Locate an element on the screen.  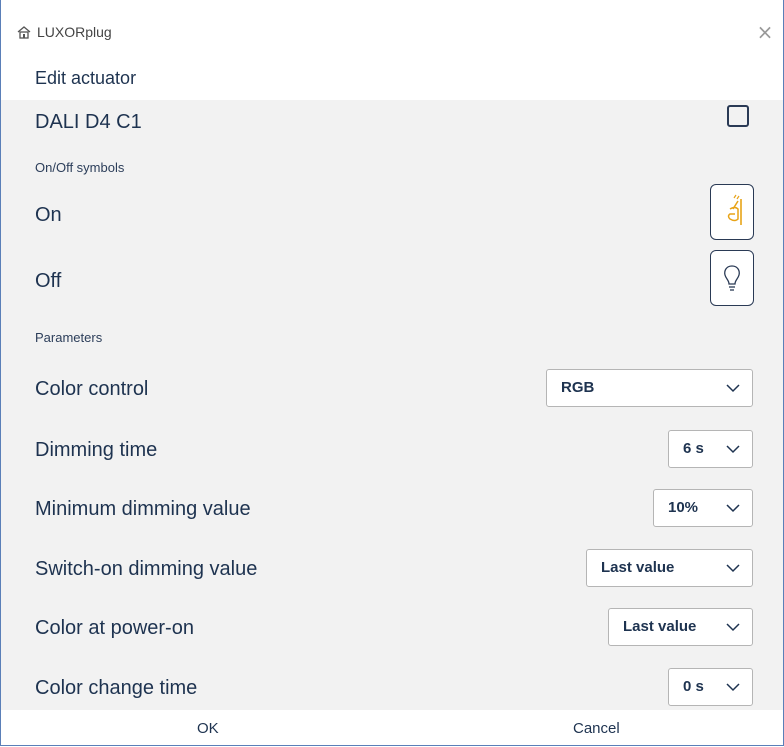
app-title: LUXORplug is located at coordinates (74, 32).